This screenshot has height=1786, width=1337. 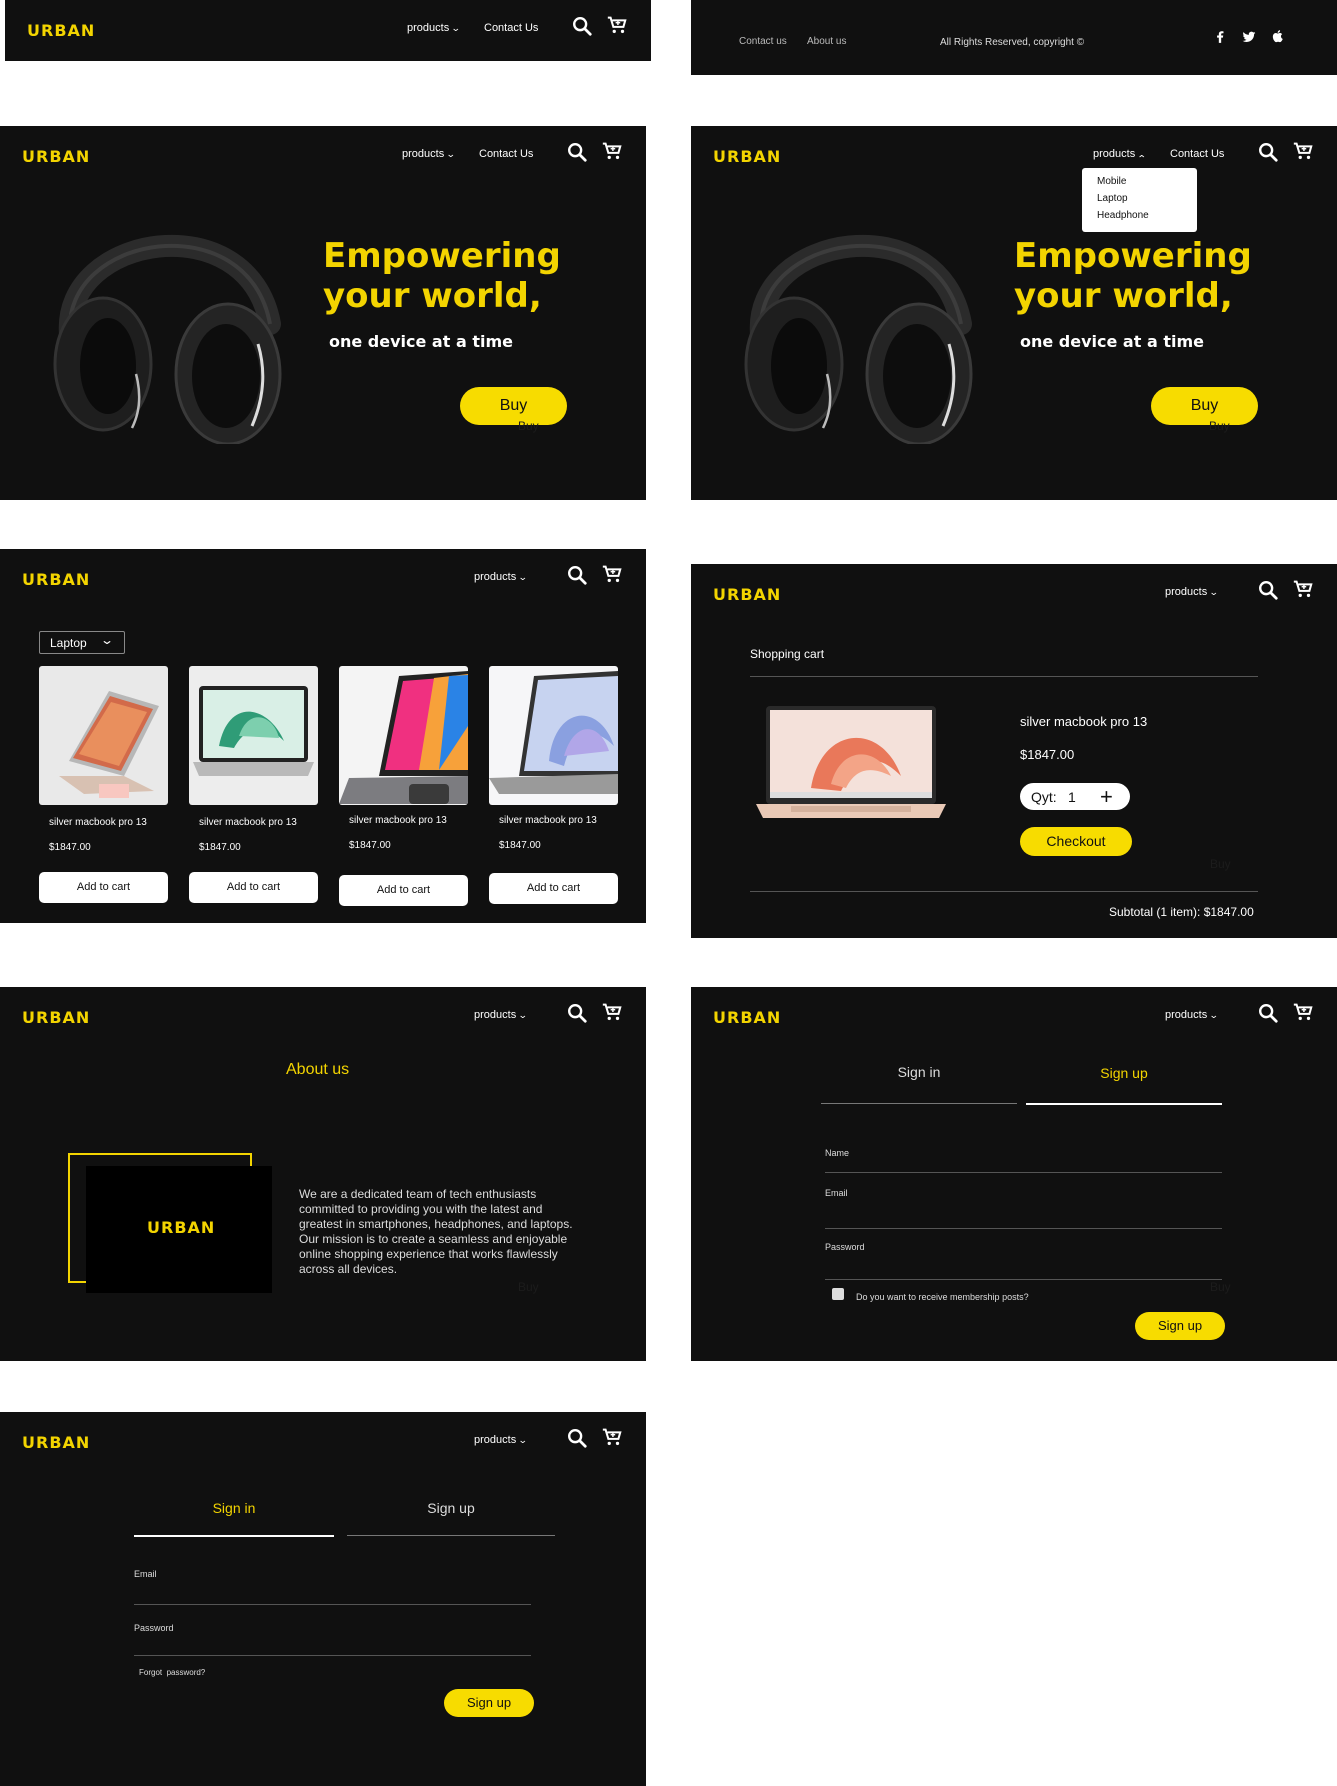 What do you see at coordinates (1278, 36) in the screenshot?
I see `apple-icon` at bounding box center [1278, 36].